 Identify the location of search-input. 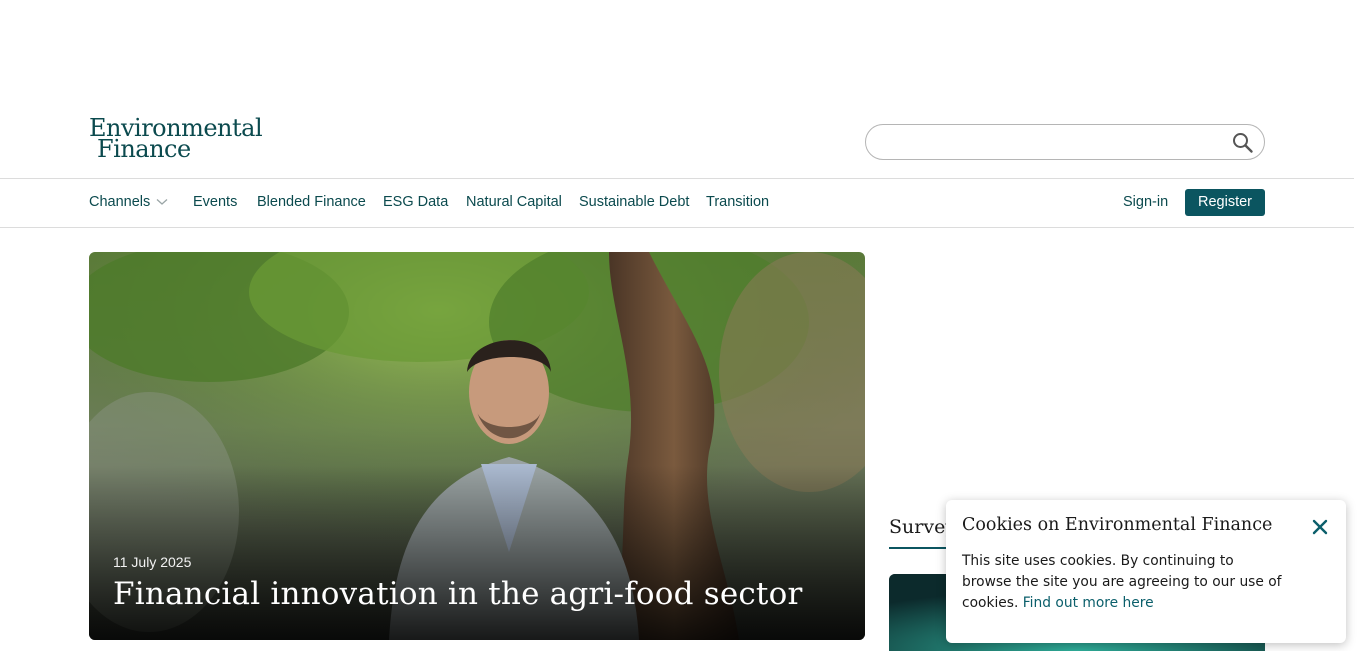
(1050, 142).